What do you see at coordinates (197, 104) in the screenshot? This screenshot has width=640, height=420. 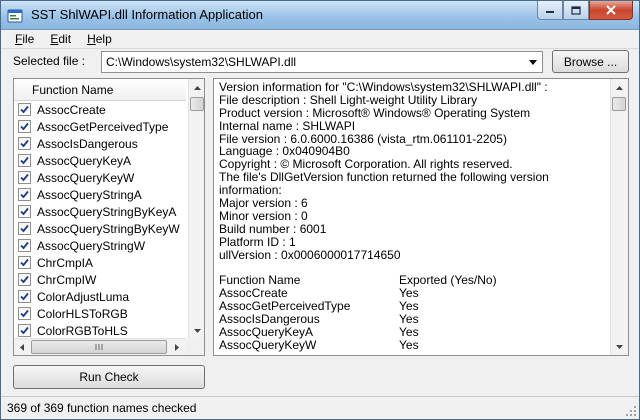 I see `scroll-thumb` at bounding box center [197, 104].